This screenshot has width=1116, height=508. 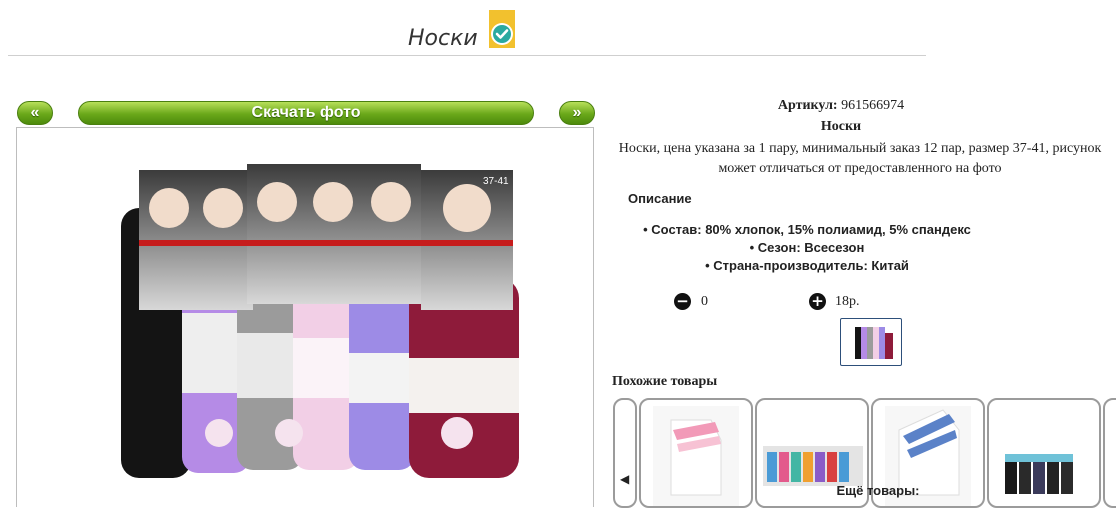 I want to click on product-name: Носки, so click(x=841, y=126).